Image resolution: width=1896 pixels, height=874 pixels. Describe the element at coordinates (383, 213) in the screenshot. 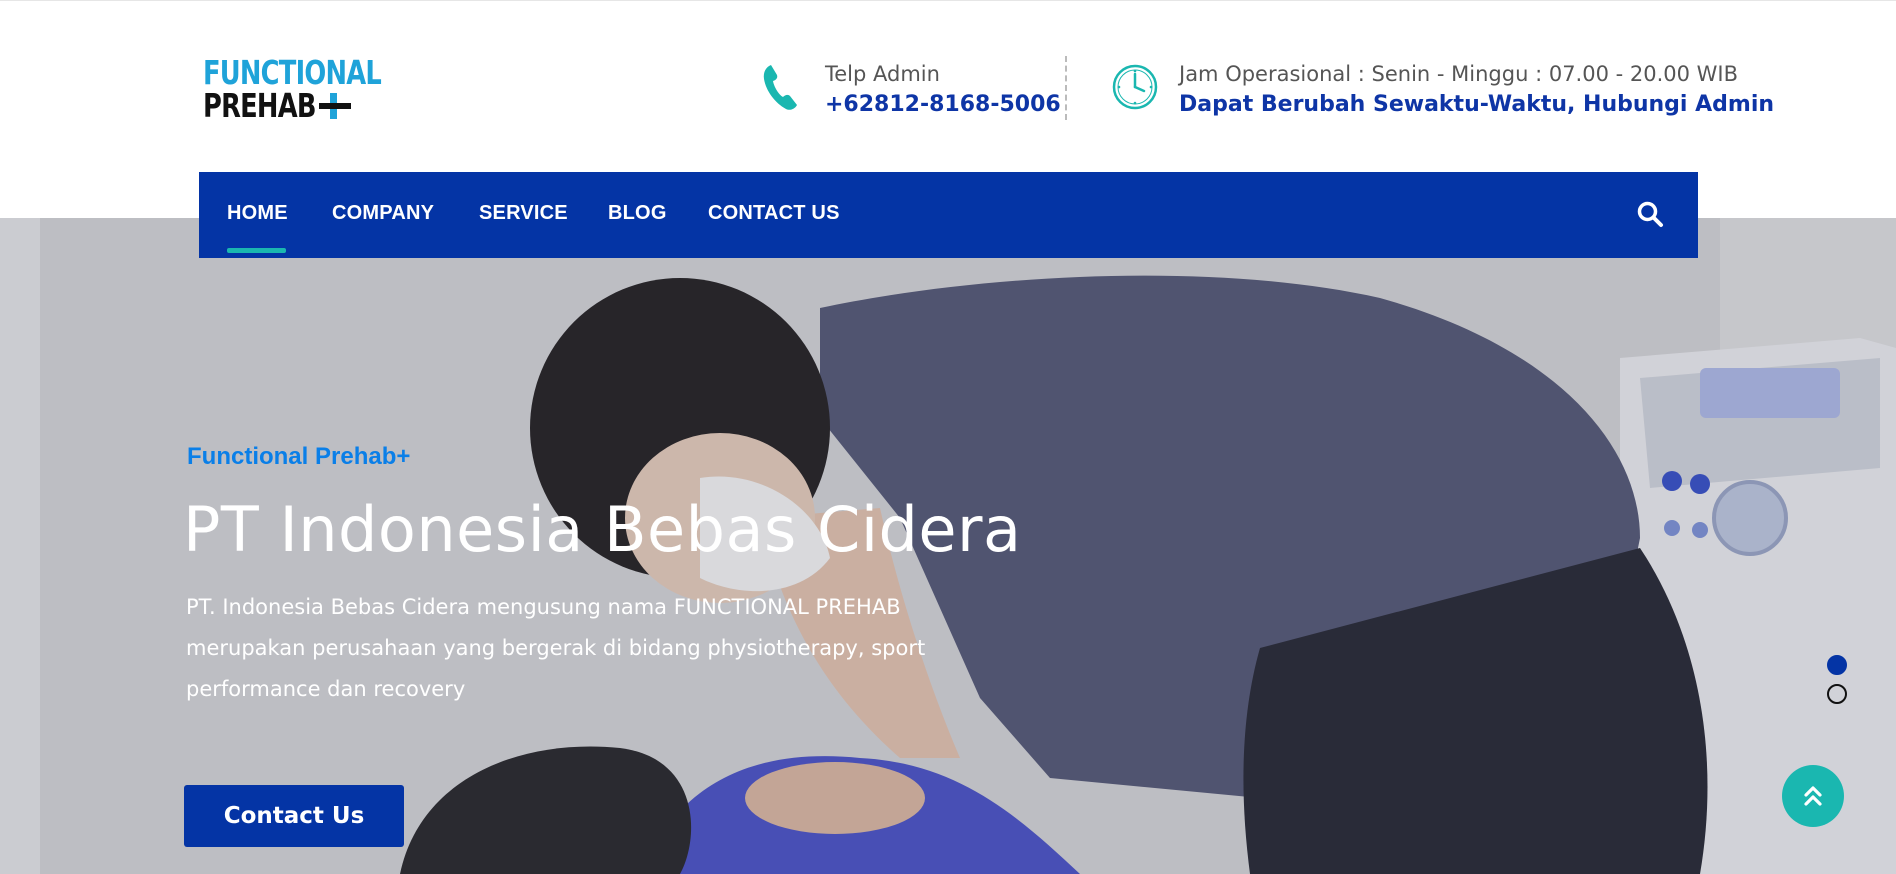

I see `nav-item-company: COMPANY` at that location.